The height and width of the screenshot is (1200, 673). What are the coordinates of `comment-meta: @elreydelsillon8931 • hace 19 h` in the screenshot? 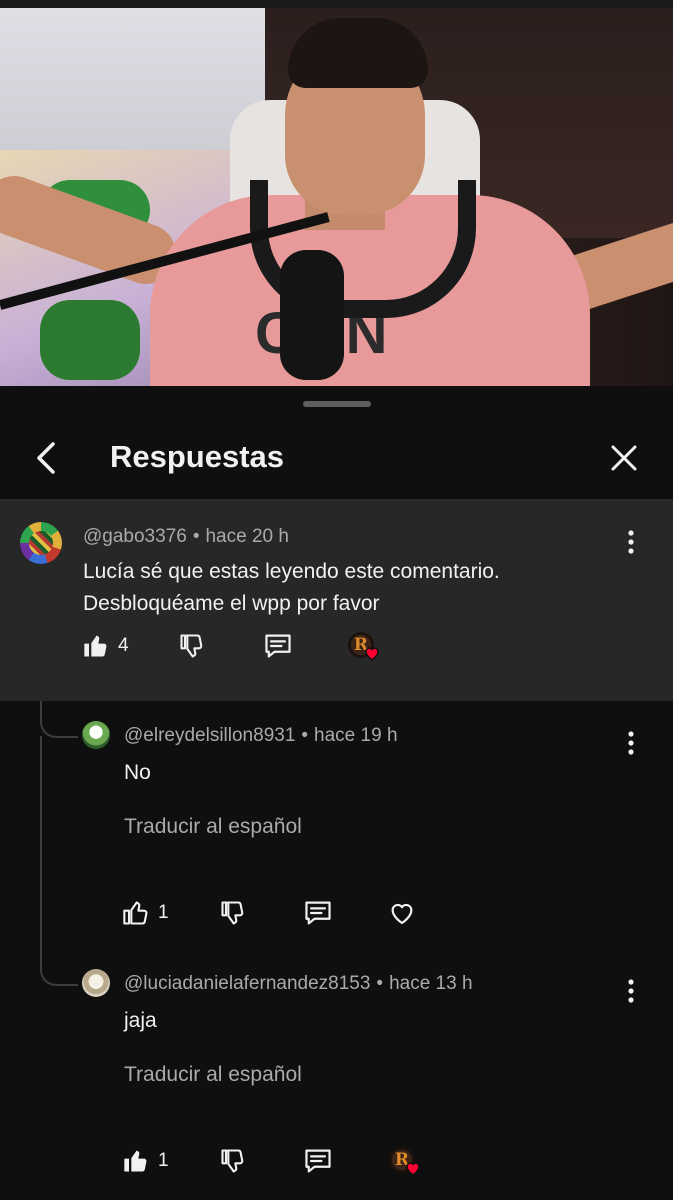 It's located at (261, 736).